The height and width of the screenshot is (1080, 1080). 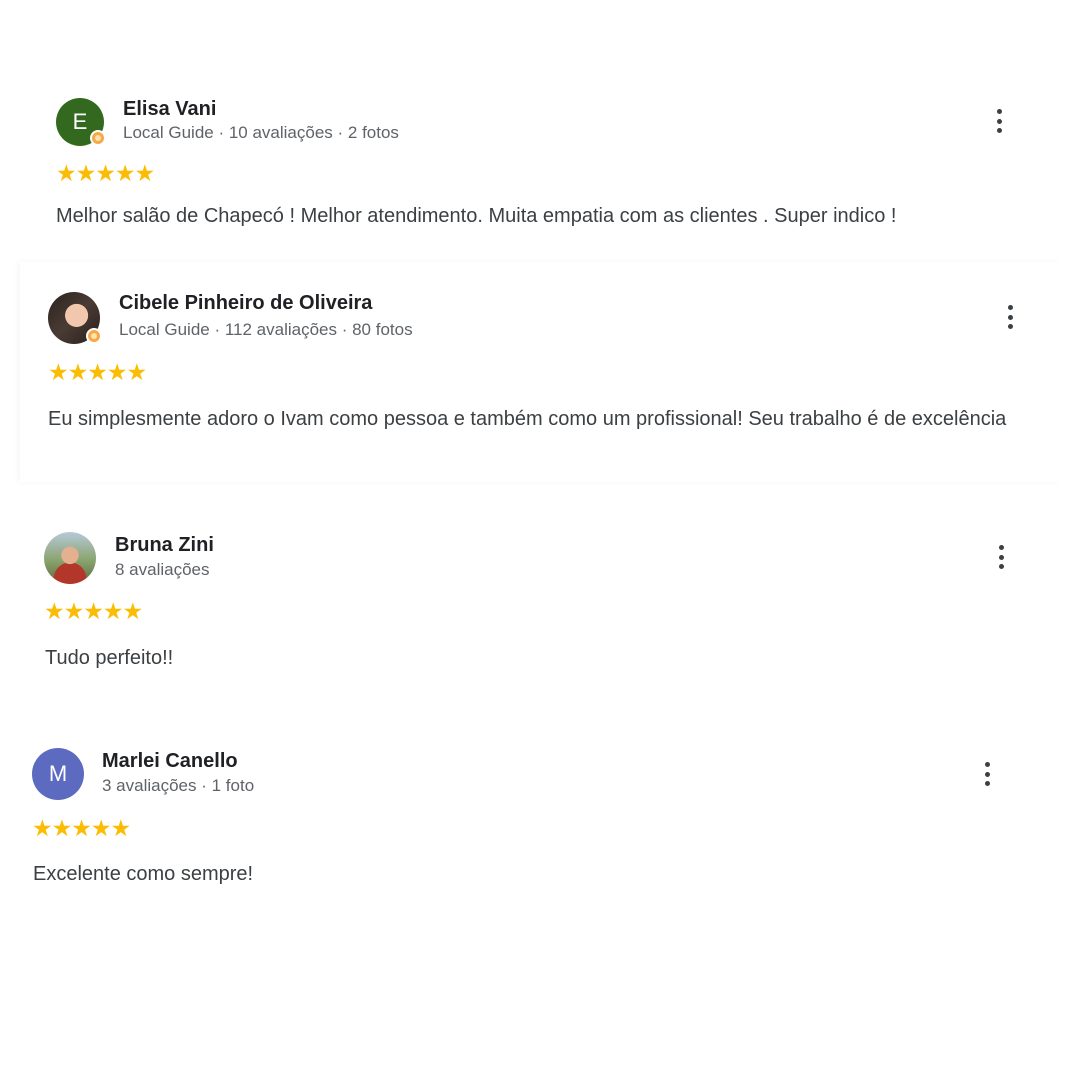 I want to click on reviewer-meta: Local Guide · 10 avaliações · 2 fotos, so click(x=261, y=132).